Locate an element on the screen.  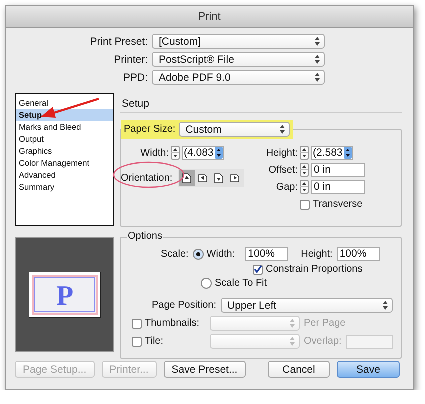
sidebar-item: Setup is located at coordinates (64, 115).